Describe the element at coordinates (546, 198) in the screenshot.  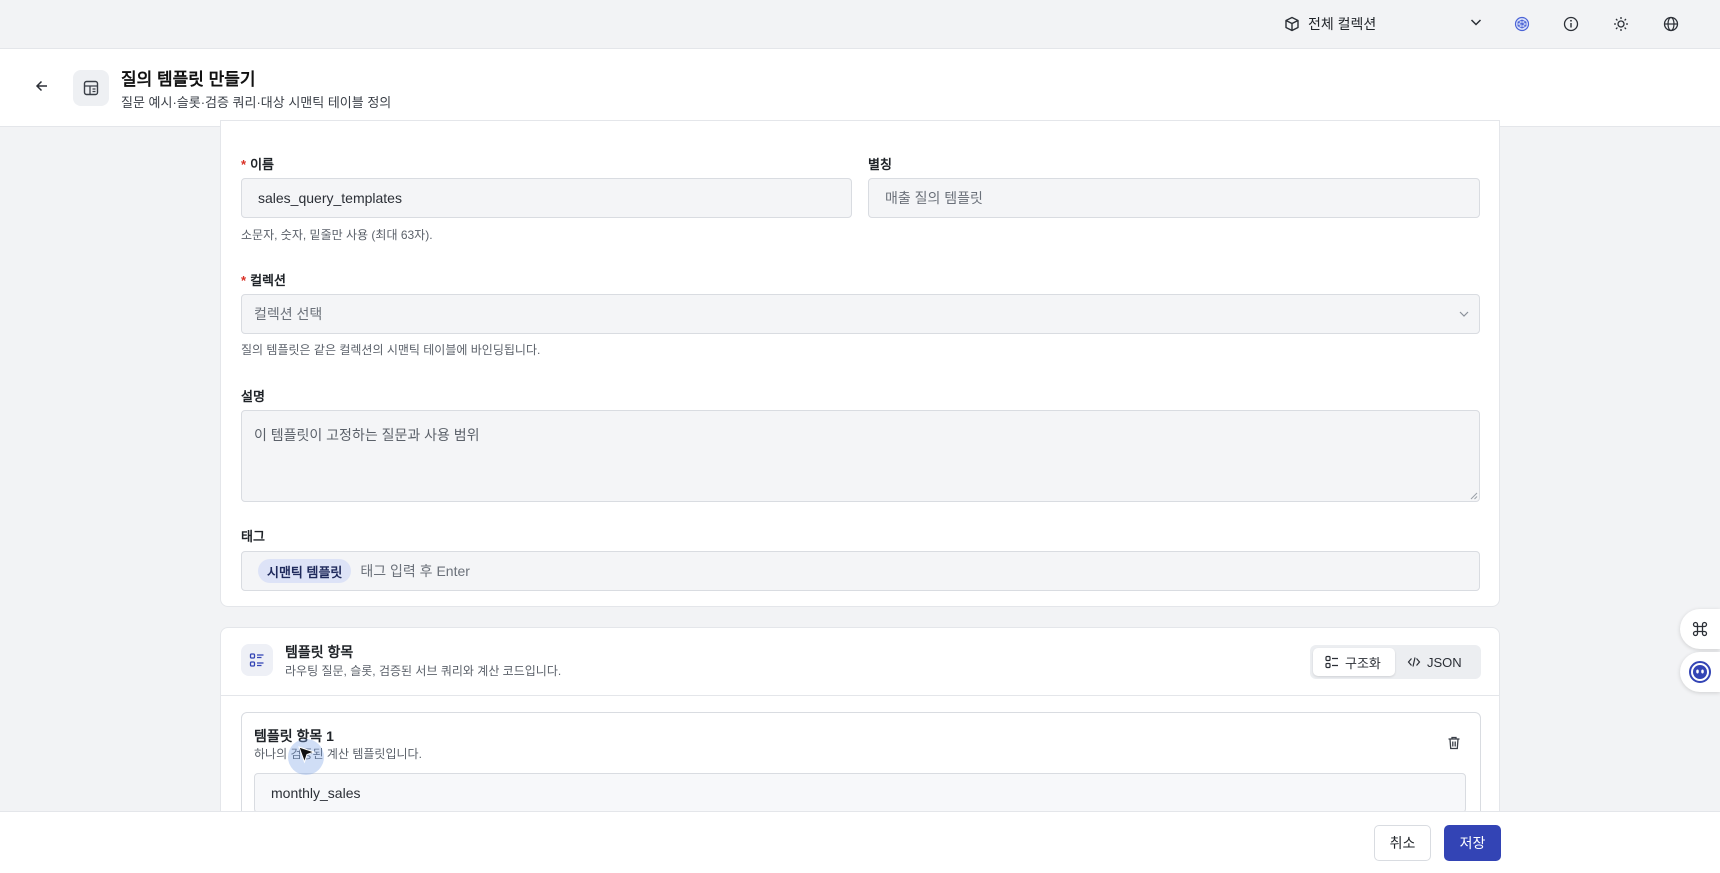
I see `name-input: sales_query_templates` at that location.